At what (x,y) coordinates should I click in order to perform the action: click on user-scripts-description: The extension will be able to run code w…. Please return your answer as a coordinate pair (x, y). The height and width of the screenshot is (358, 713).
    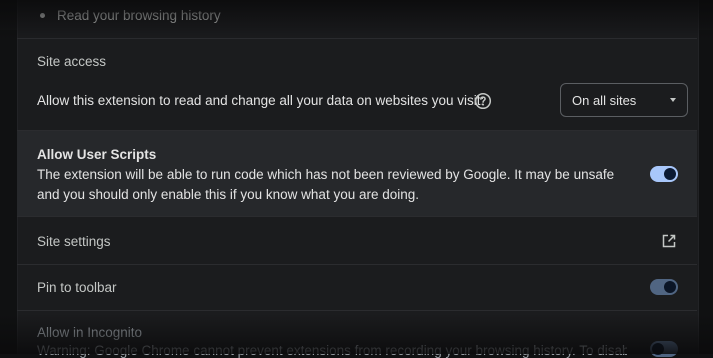
    Looking at the image, I should click on (326, 184).